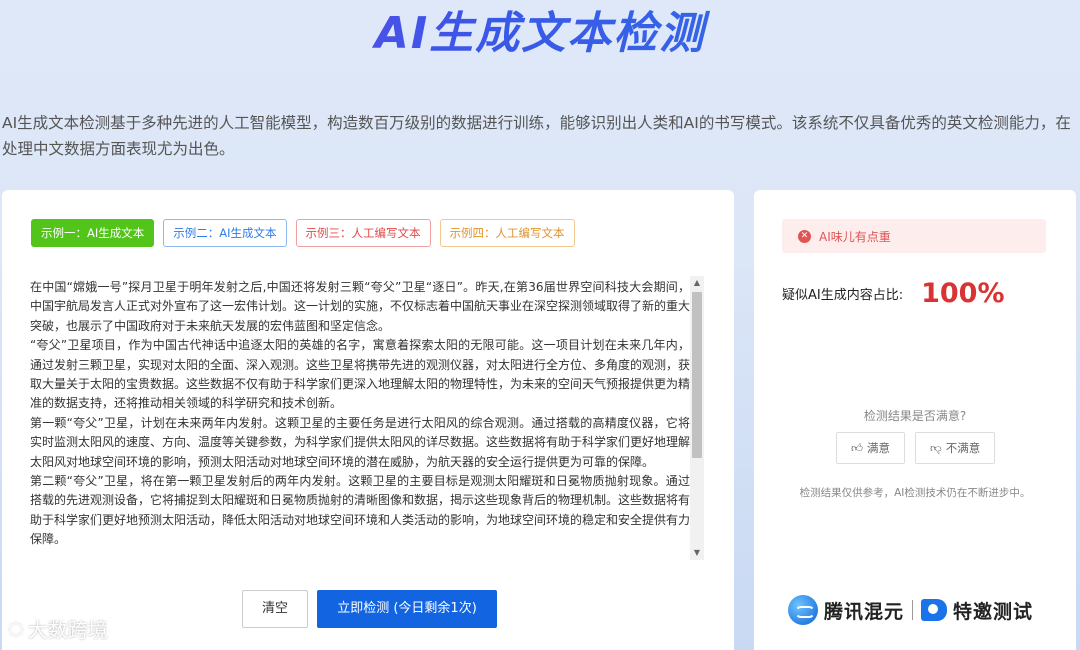 The height and width of the screenshot is (650, 1080). What do you see at coordinates (93, 233) in the screenshot?
I see `tab-example-1: 示例一：AI生成文本` at bounding box center [93, 233].